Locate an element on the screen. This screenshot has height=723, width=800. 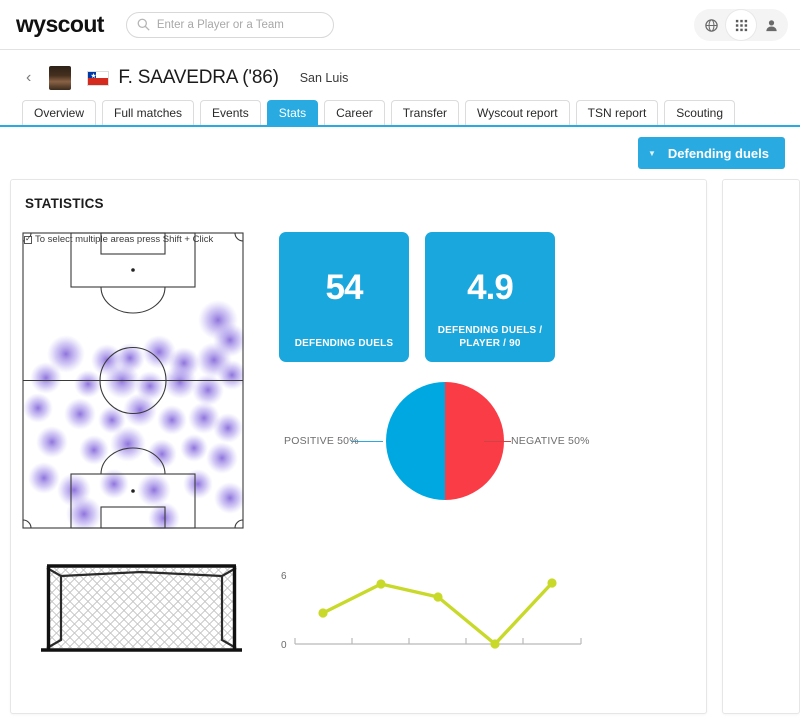
user-account-icon is located at coordinates (771, 25).